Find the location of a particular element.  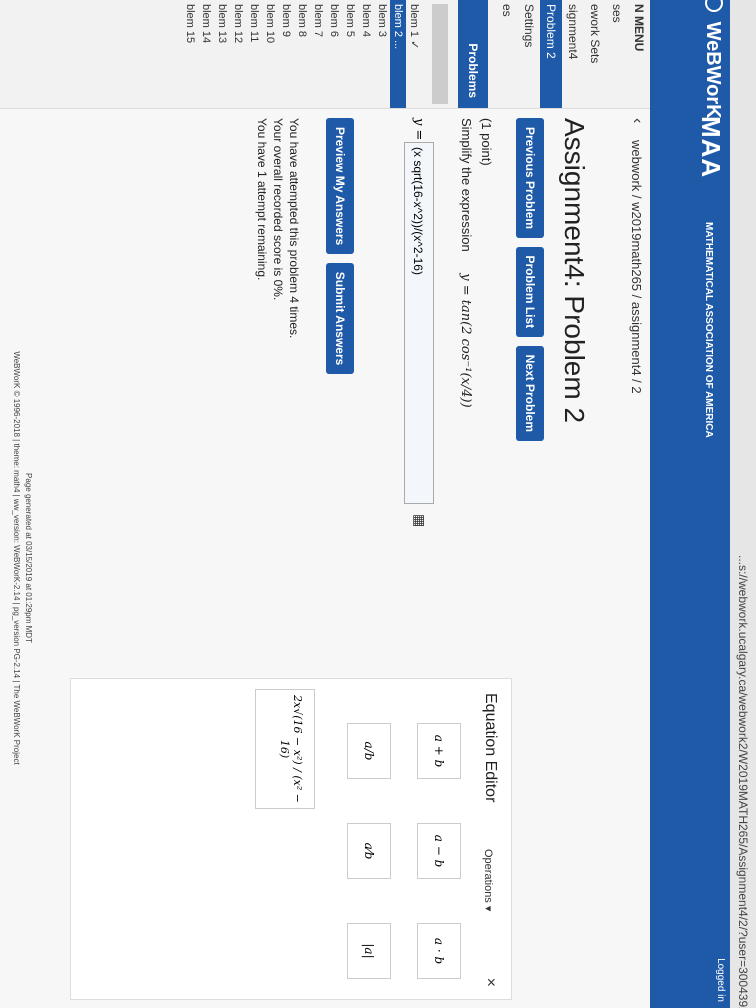

next-problem-button: Next Problem is located at coordinates (530, 393).